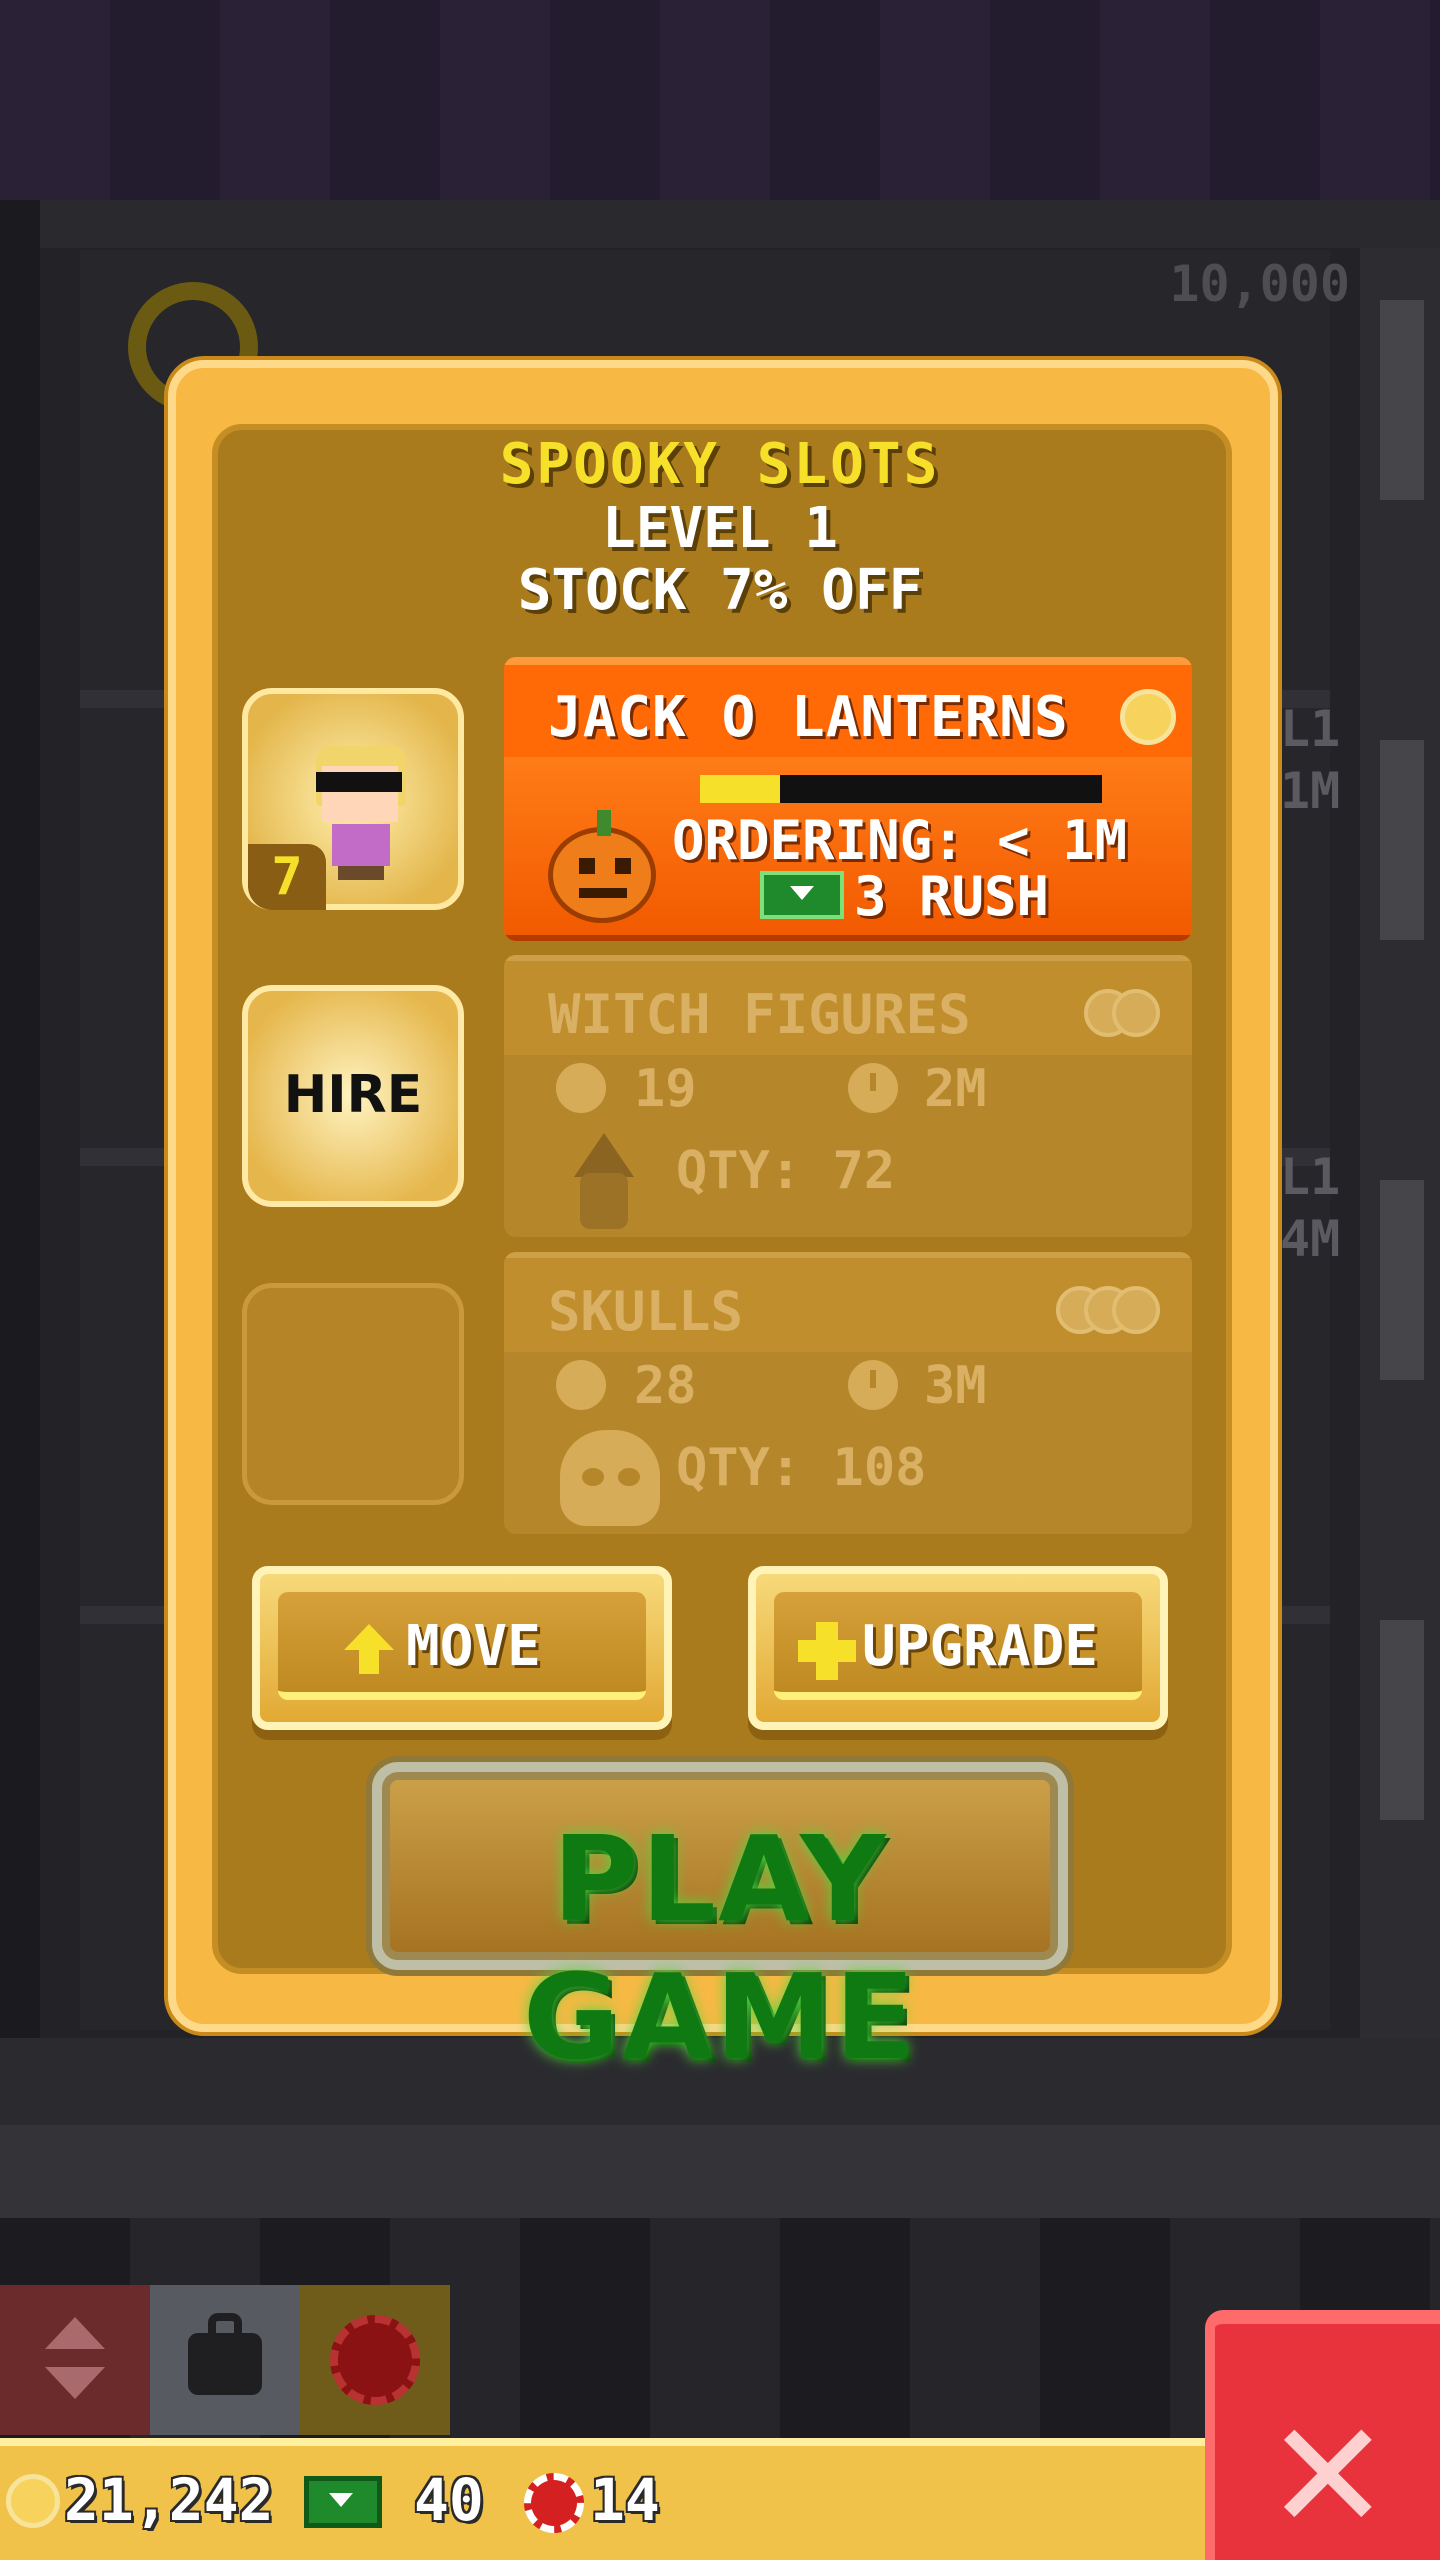  Describe the element at coordinates (759, 1014) in the screenshot. I see `product-name: WITCH FIGURES` at that location.